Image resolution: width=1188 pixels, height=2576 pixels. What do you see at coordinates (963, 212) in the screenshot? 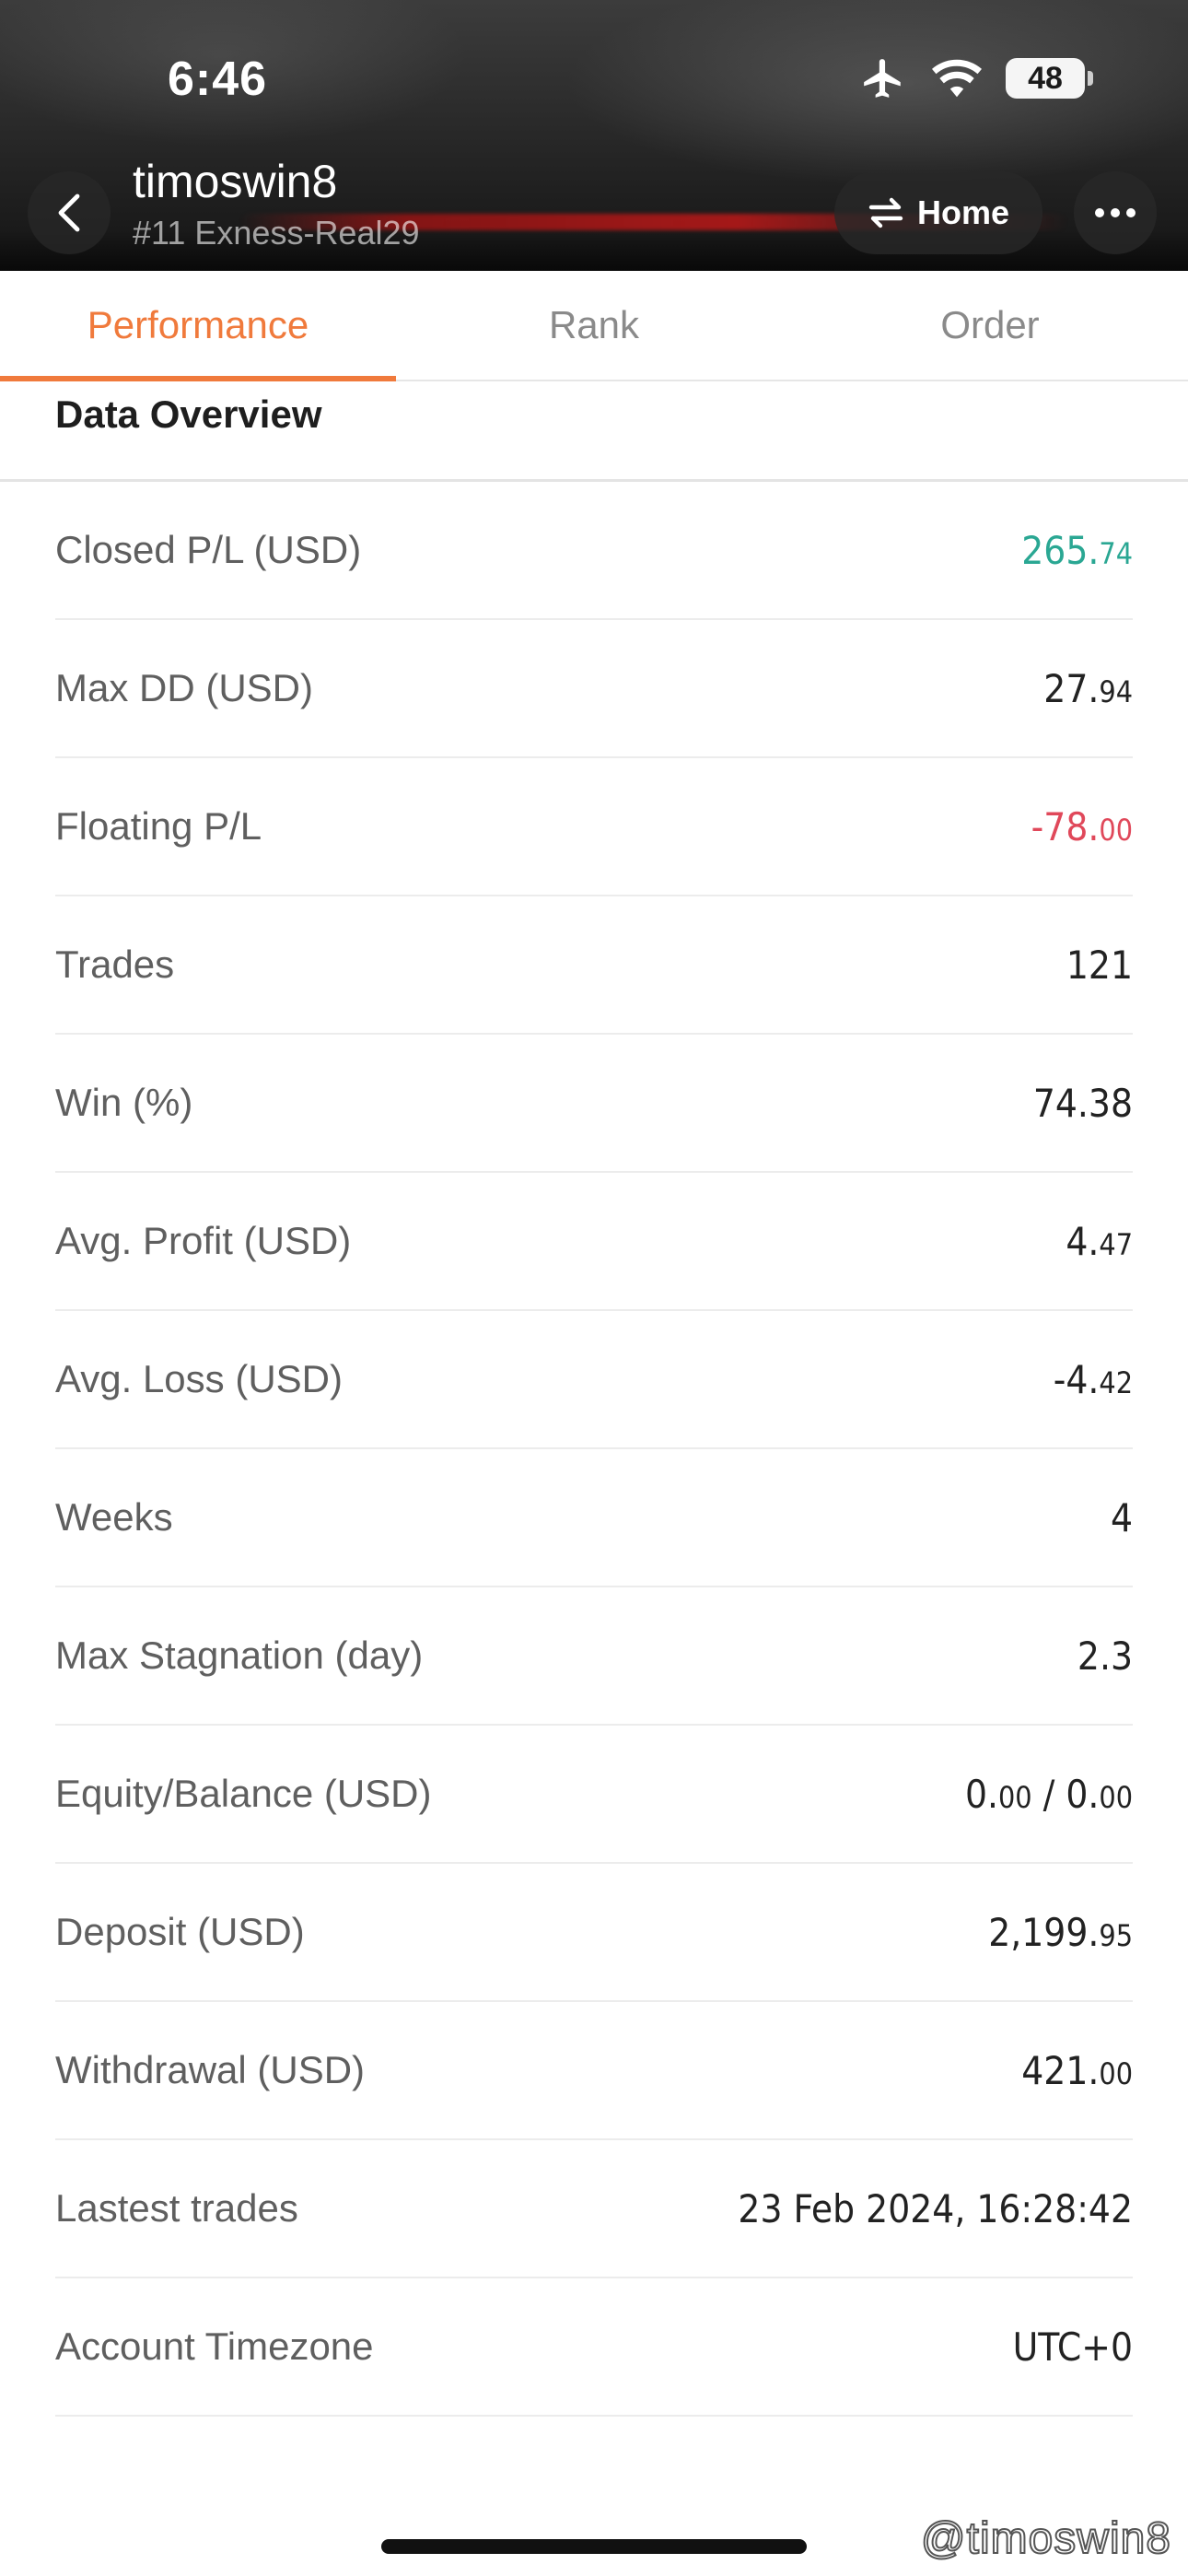
I see `home-button-label: Home` at bounding box center [963, 212].